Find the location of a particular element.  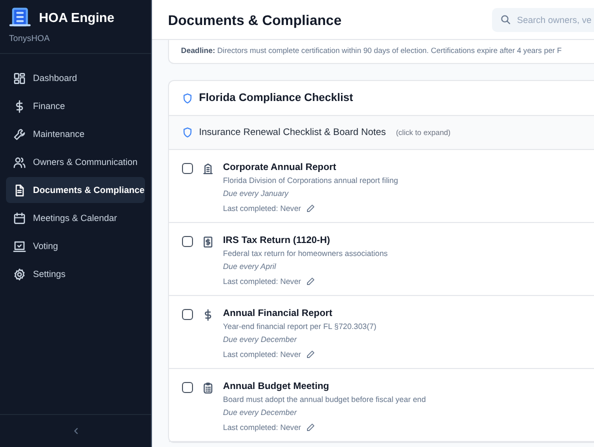

clipboard-icon is located at coordinates (208, 388).